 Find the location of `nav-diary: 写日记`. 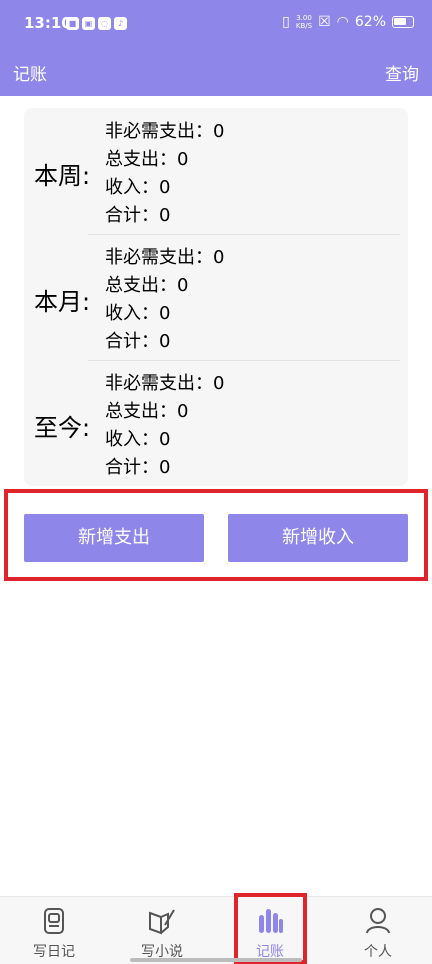

nav-diary: 写日记 is located at coordinates (54, 930).